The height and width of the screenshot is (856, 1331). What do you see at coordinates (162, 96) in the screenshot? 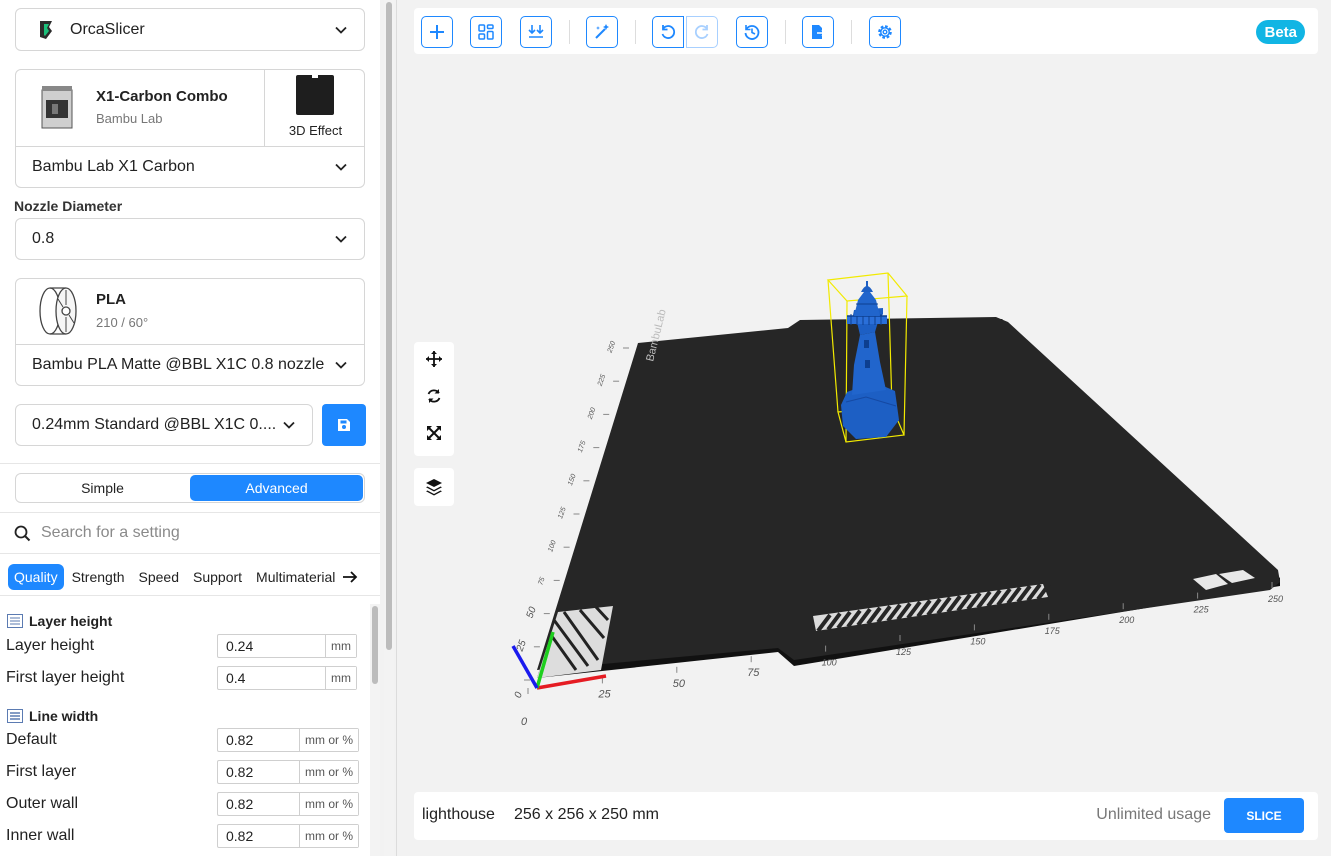
I see `printer-name: X1-Carbon Combo` at bounding box center [162, 96].